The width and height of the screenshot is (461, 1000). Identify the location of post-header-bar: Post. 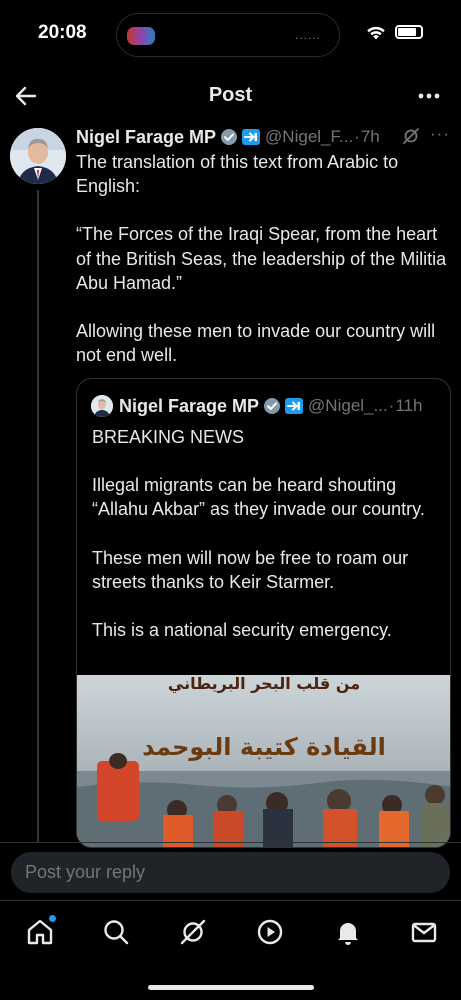
(230, 96).